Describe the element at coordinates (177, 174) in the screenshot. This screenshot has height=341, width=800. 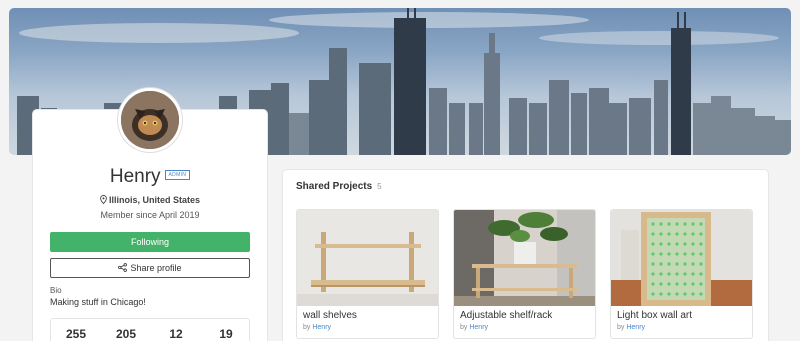
I see `admin-badge: ADMIN` at that location.